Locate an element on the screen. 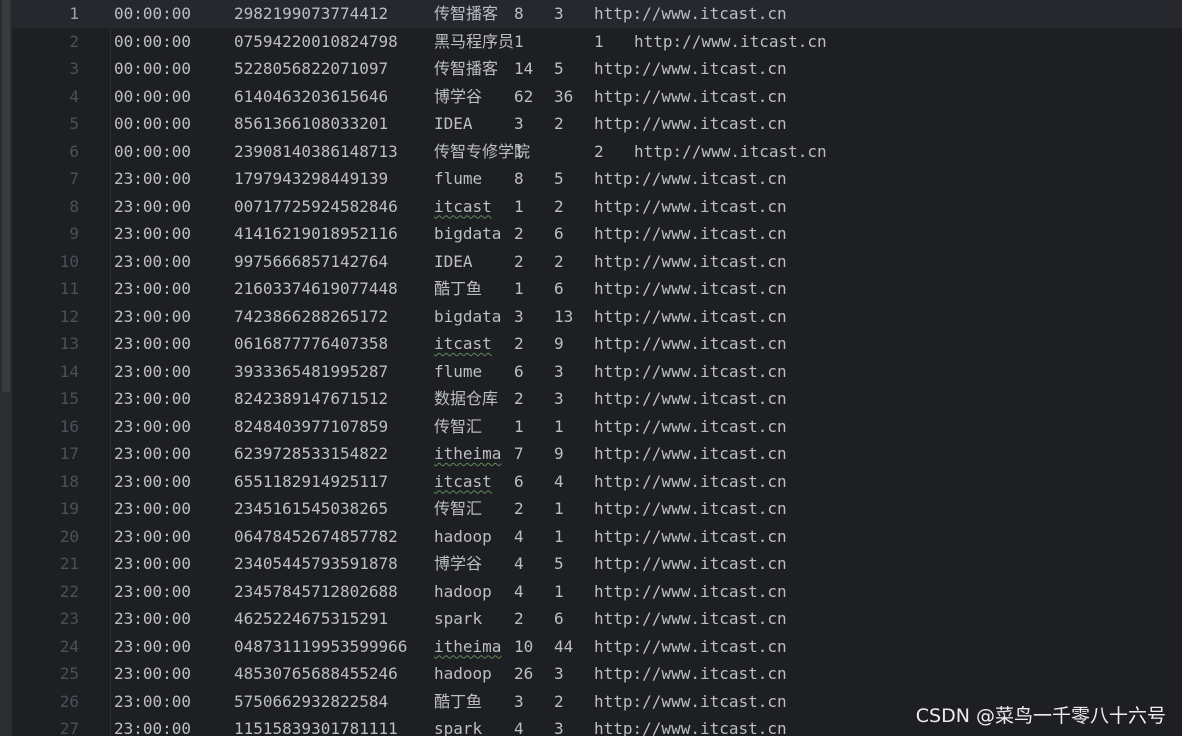 Image resolution: width=1182 pixels, height=736 pixels. rank-field: 2 is located at coordinates (519, 398).